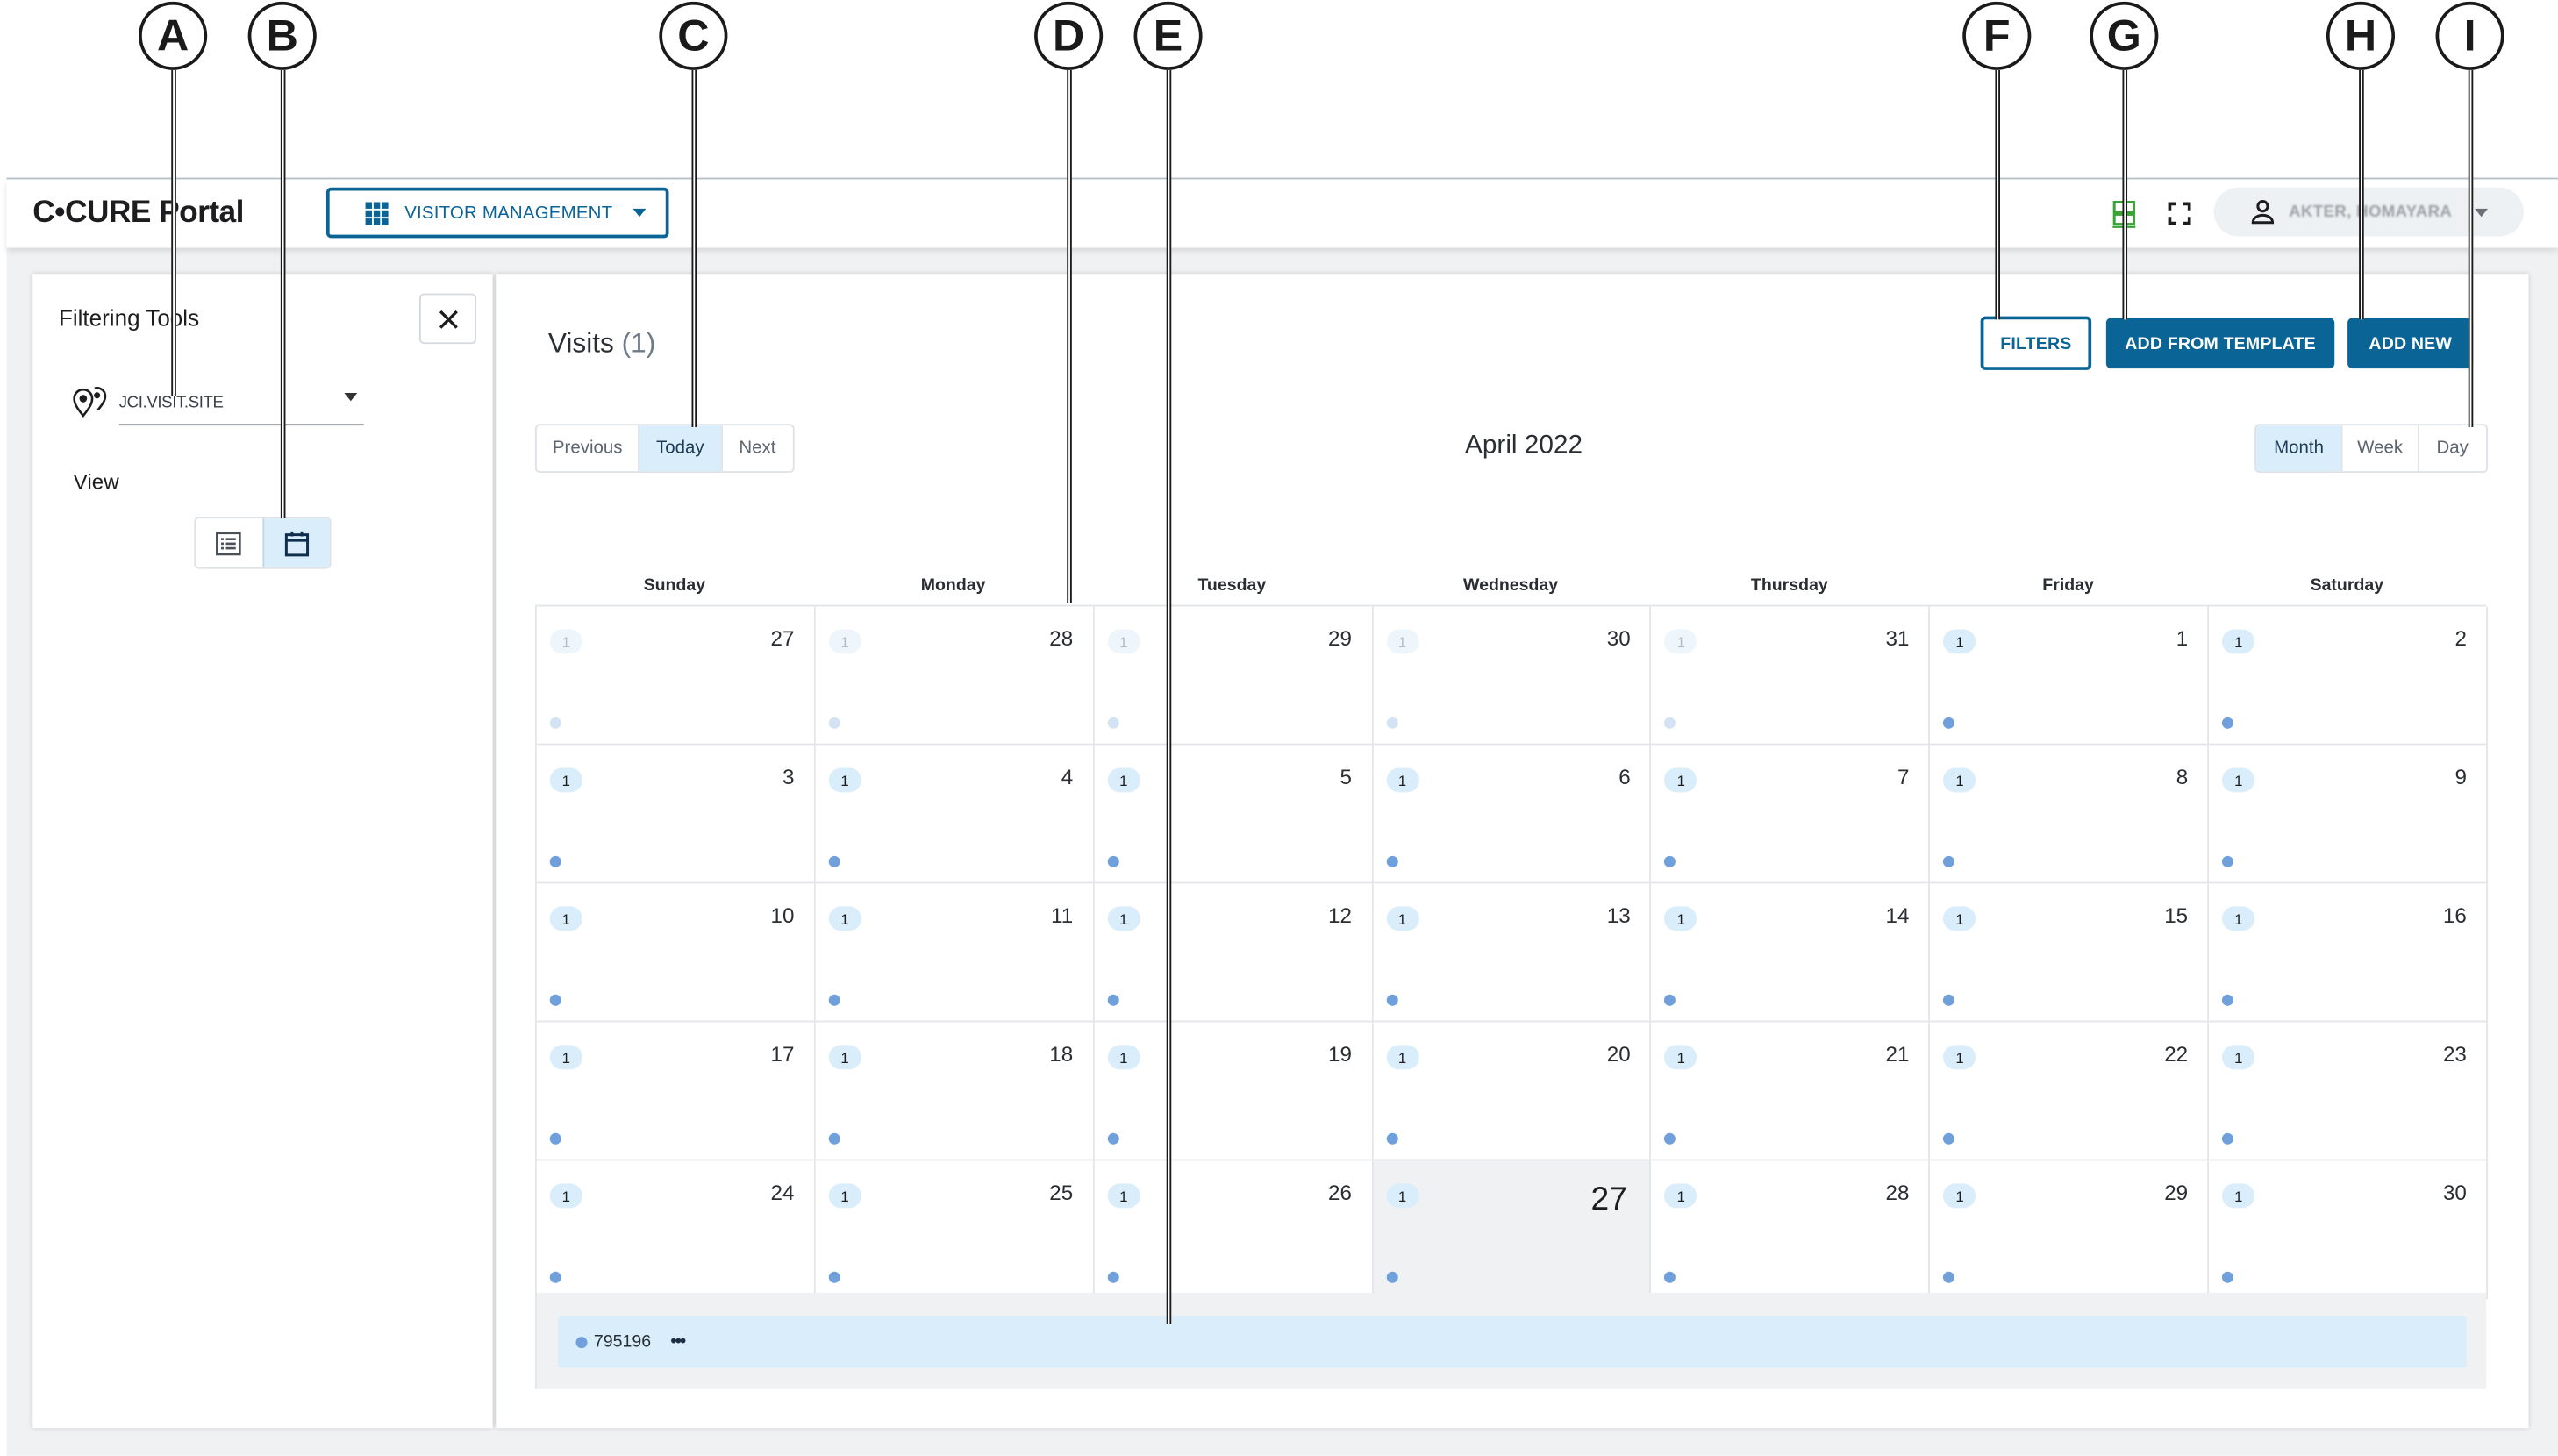 This screenshot has height=1456, width=2558. Describe the element at coordinates (955, 675) in the screenshot. I see `calendar-day: 1 28` at that location.